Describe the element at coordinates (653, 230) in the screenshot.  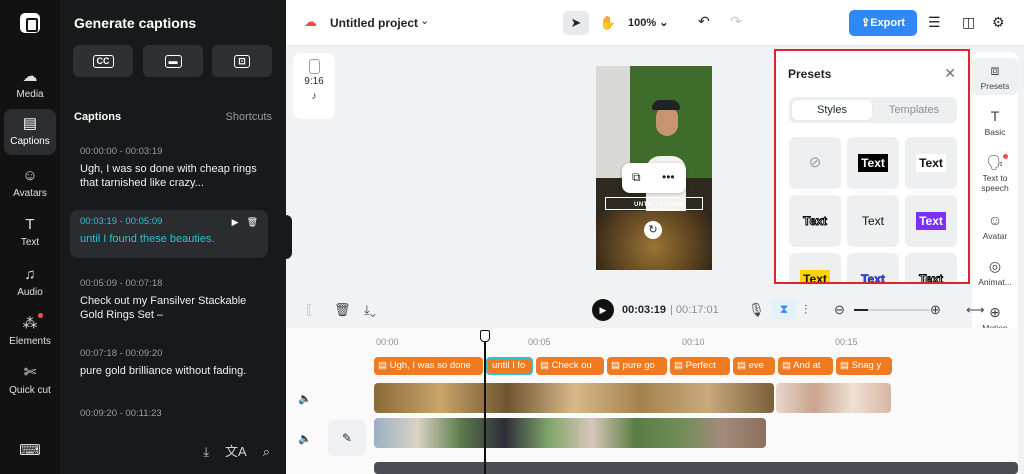
I see `rotate-icon: ↻` at that location.